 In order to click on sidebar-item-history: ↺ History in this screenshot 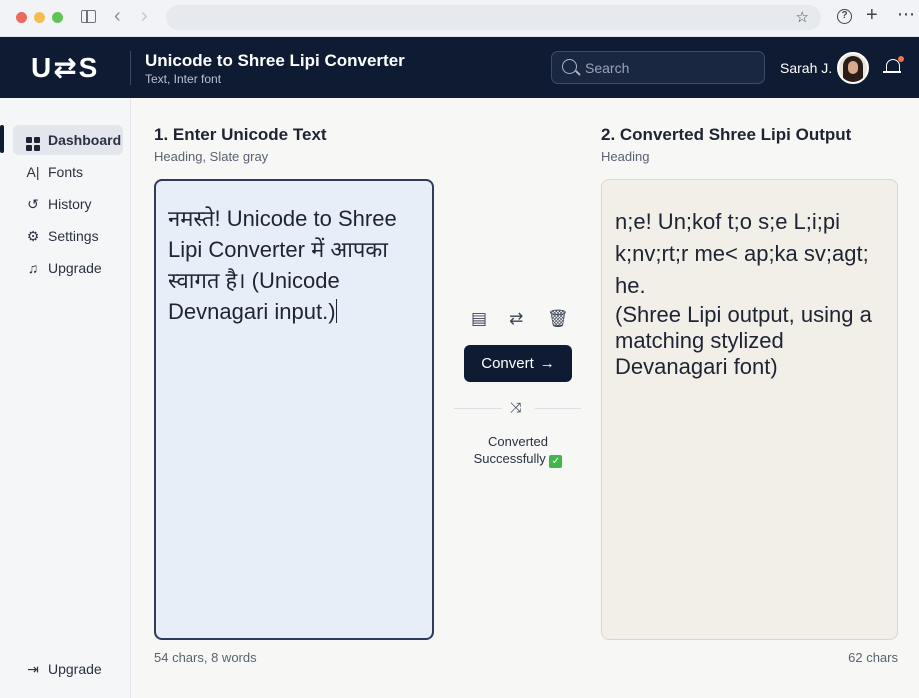, I will do `click(68, 204)`.